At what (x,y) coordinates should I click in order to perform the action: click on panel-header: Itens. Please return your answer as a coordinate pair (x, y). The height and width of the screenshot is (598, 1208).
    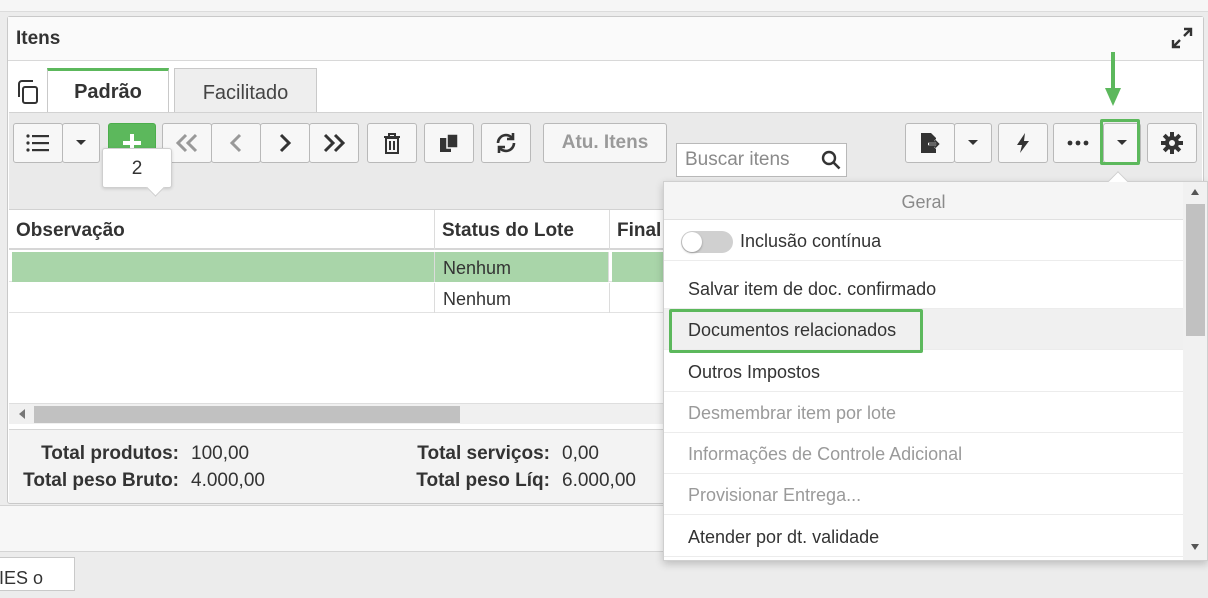
    Looking at the image, I should click on (605, 39).